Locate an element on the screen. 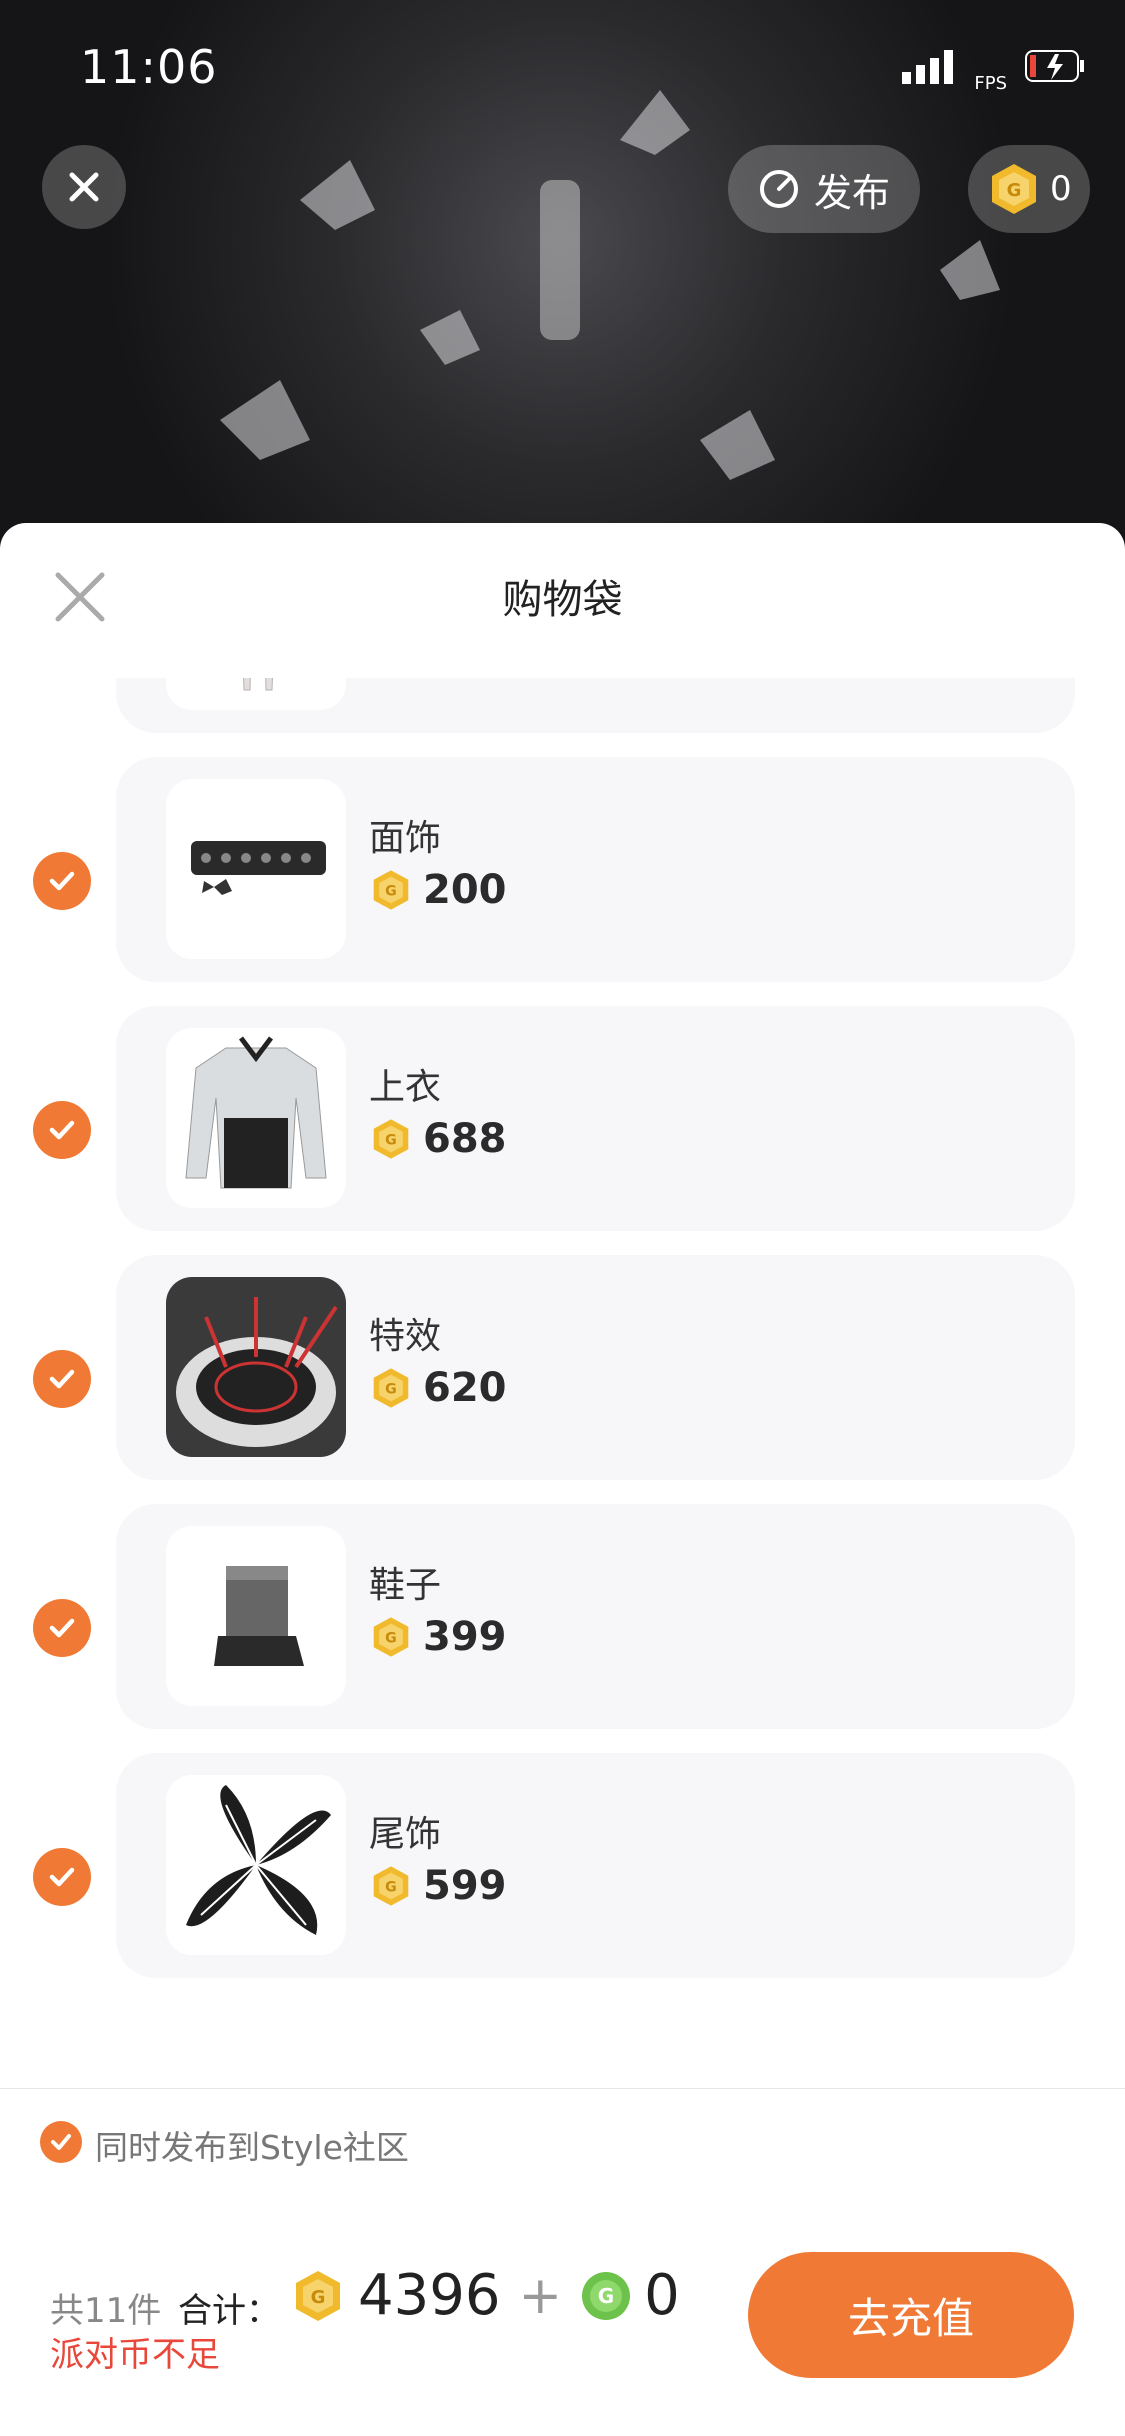 The height and width of the screenshot is (2436, 1125). cart-item: 特效 G 620 is located at coordinates (562, 1379).